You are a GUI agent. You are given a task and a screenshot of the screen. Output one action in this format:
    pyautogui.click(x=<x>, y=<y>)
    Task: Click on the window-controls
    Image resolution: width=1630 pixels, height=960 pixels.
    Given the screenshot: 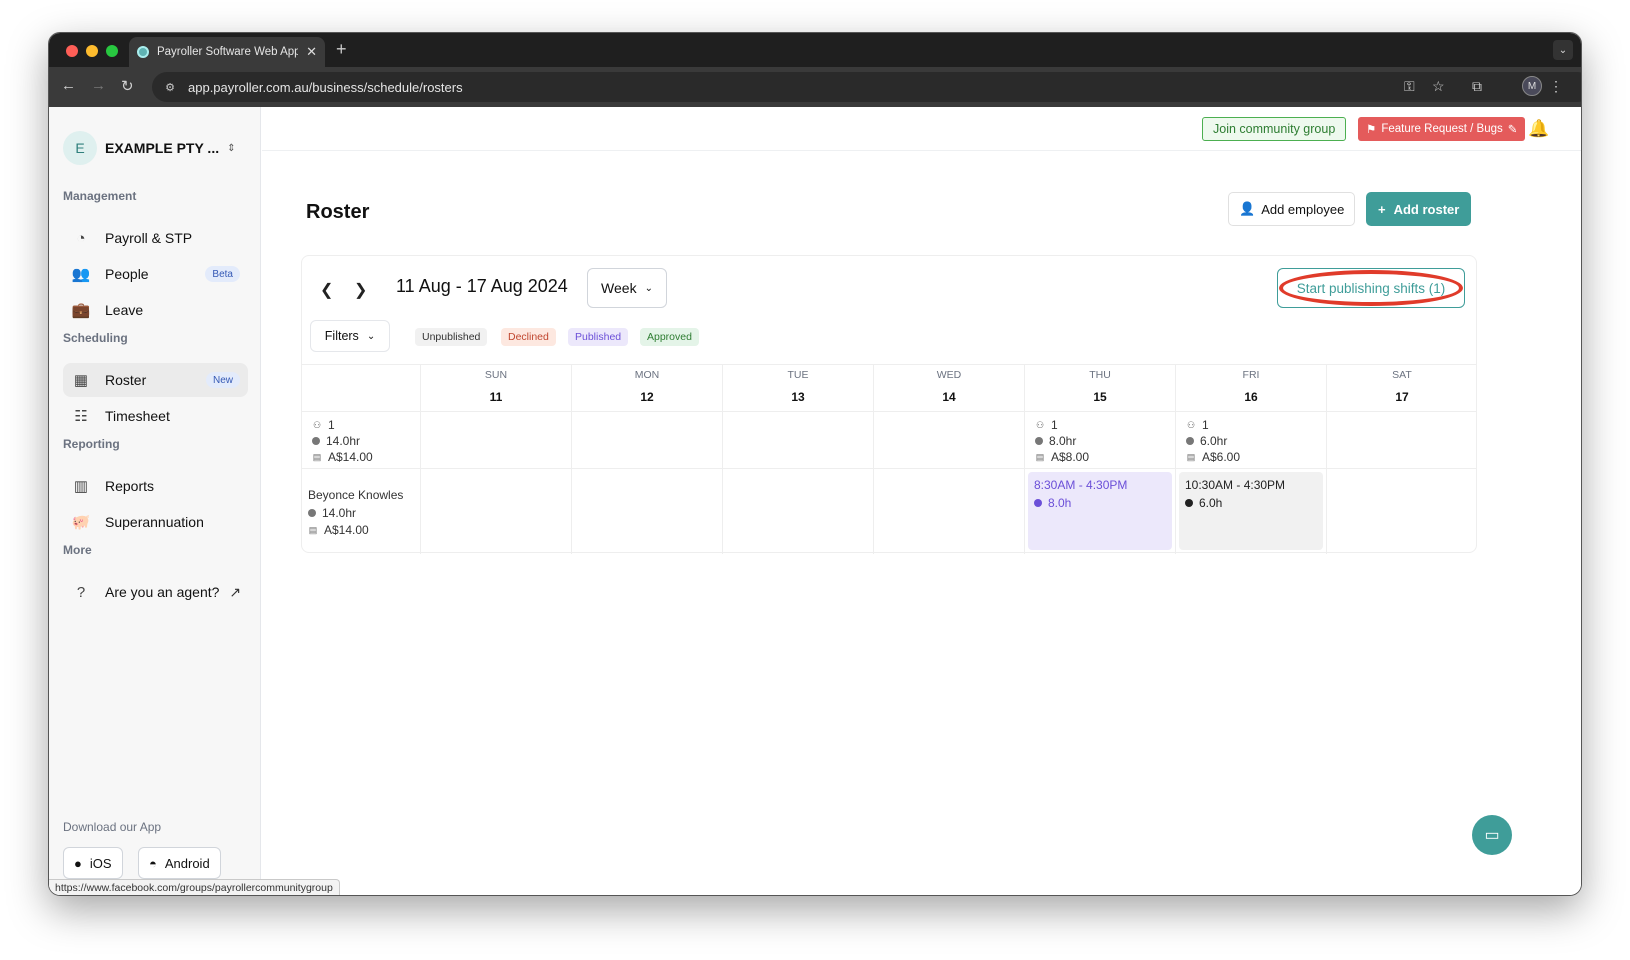 What is the action you would take?
    pyautogui.click(x=92, y=51)
    